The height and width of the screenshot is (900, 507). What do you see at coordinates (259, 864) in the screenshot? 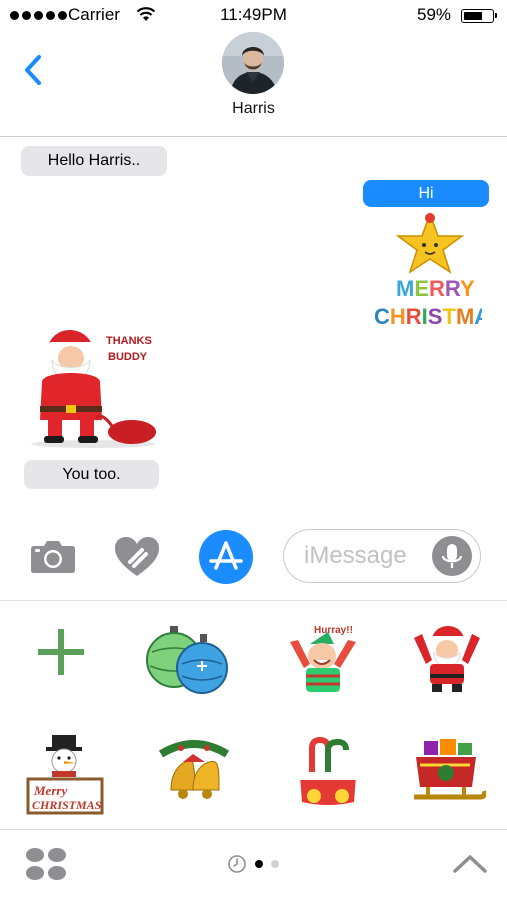
I see `page-dot-active` at bounding box center [259, 864].